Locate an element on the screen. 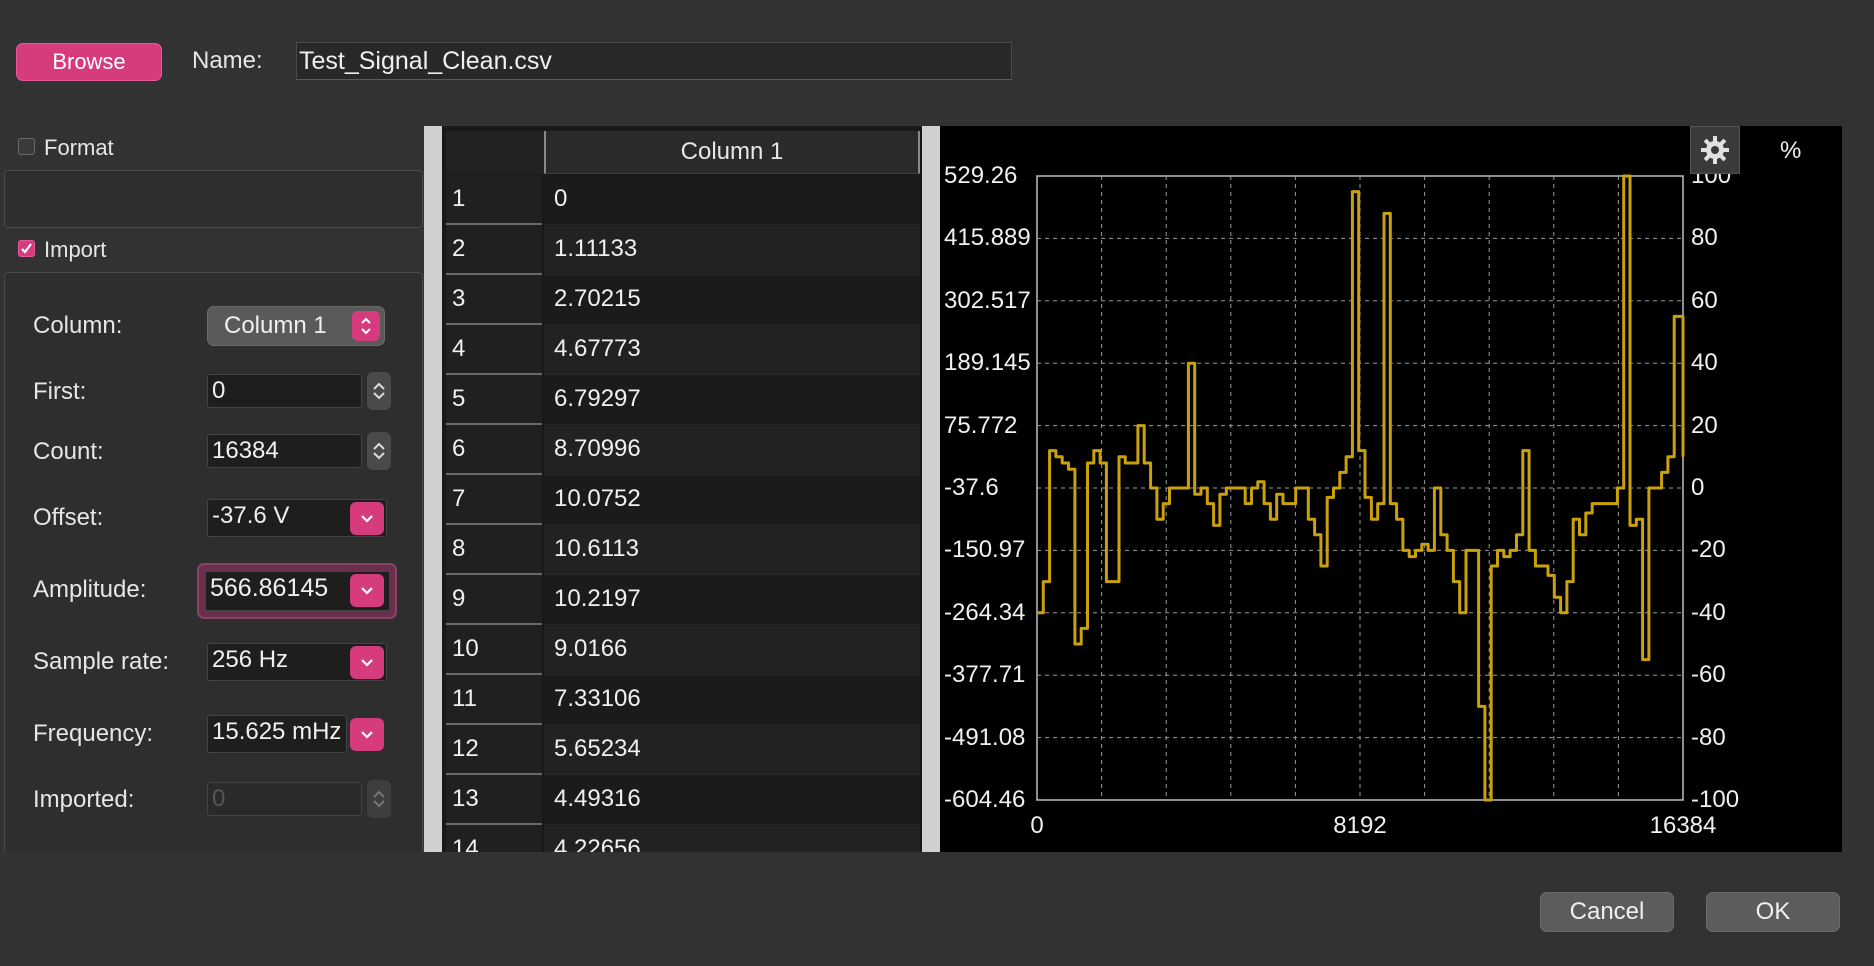 The image size is (1874, 966). y-left-tick-label: -377.71 is located at coordinates (985, 675).